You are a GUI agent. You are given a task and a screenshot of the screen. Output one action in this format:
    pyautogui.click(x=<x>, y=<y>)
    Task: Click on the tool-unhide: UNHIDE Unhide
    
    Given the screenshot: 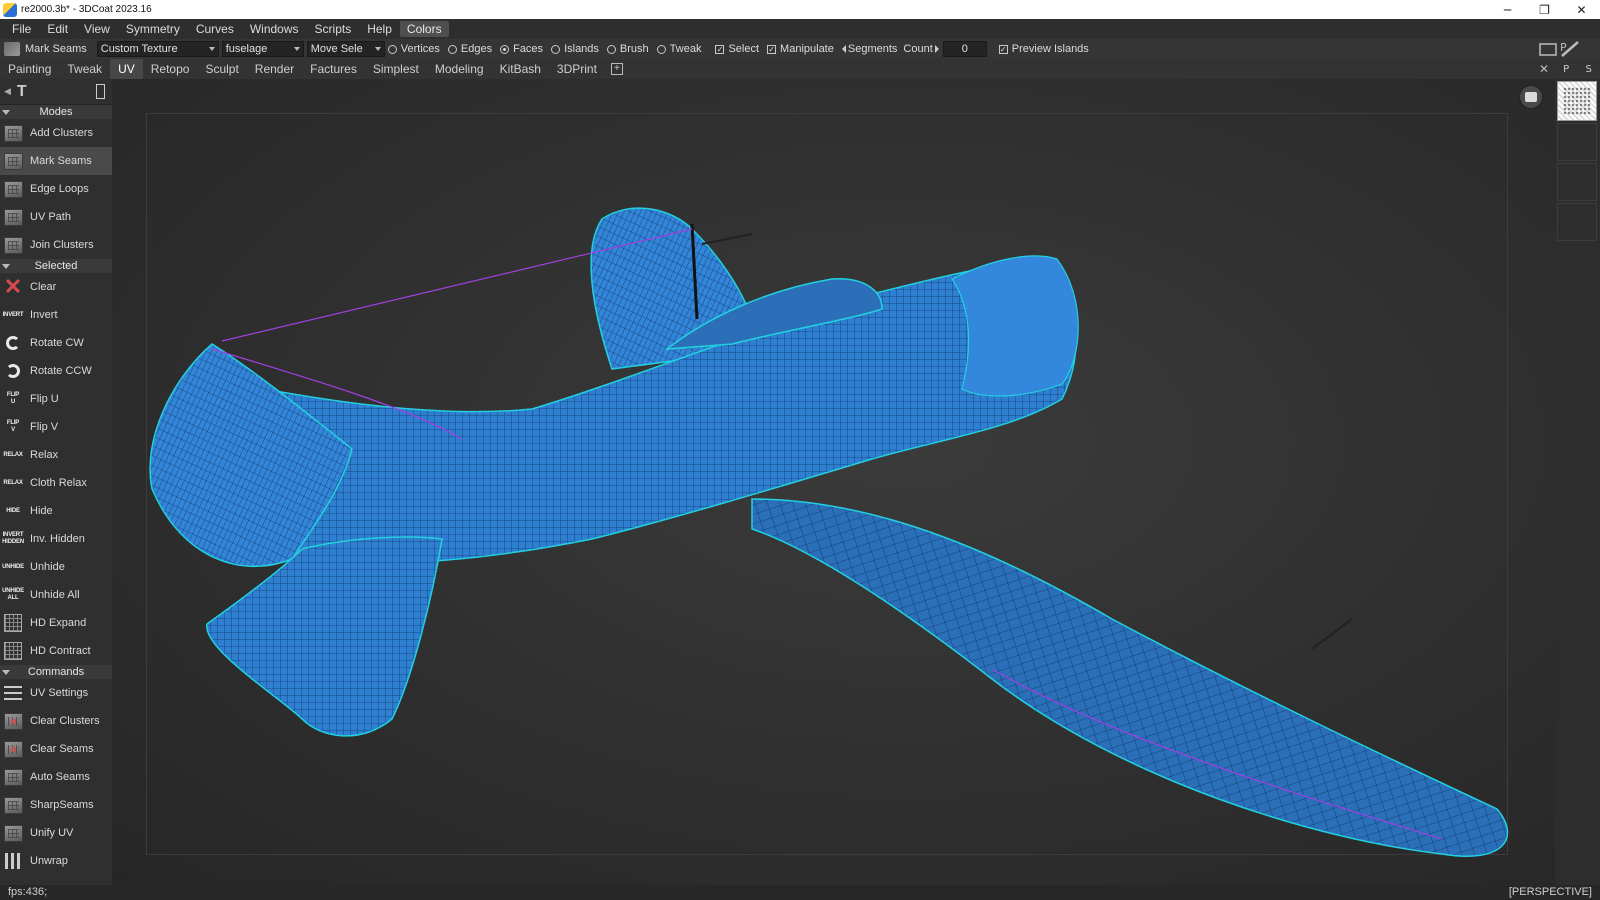 What is the action you would take?
    pyautogui.click(x=56, y=567)
    